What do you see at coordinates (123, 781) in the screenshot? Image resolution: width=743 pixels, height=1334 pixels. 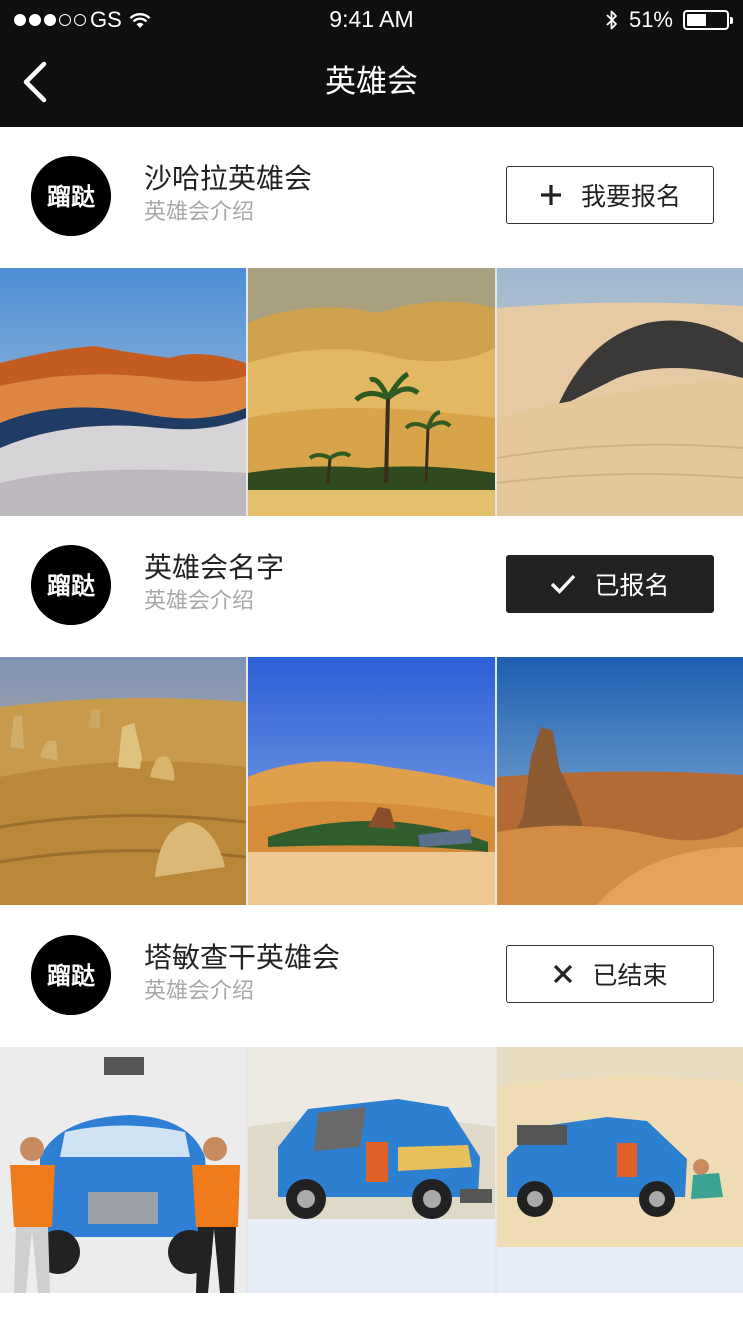 I see `club-photo-pinnacles-desert` at bounding box center [123, 781].